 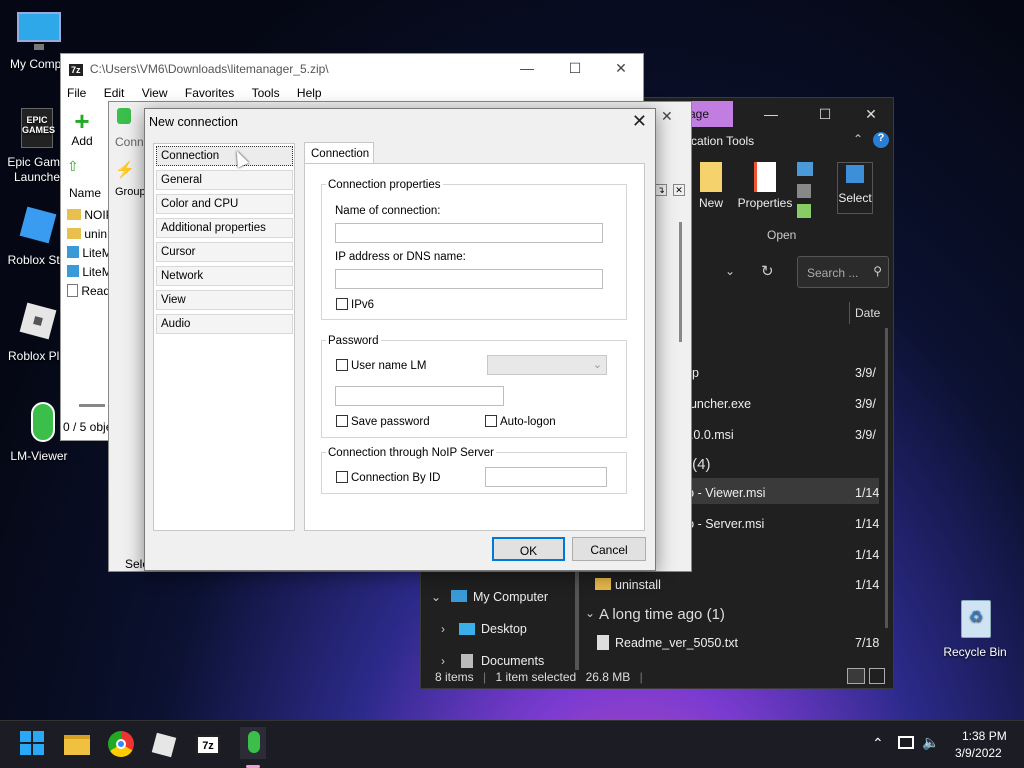 I want to click on checkbox-box, so click(x=342, y=421).